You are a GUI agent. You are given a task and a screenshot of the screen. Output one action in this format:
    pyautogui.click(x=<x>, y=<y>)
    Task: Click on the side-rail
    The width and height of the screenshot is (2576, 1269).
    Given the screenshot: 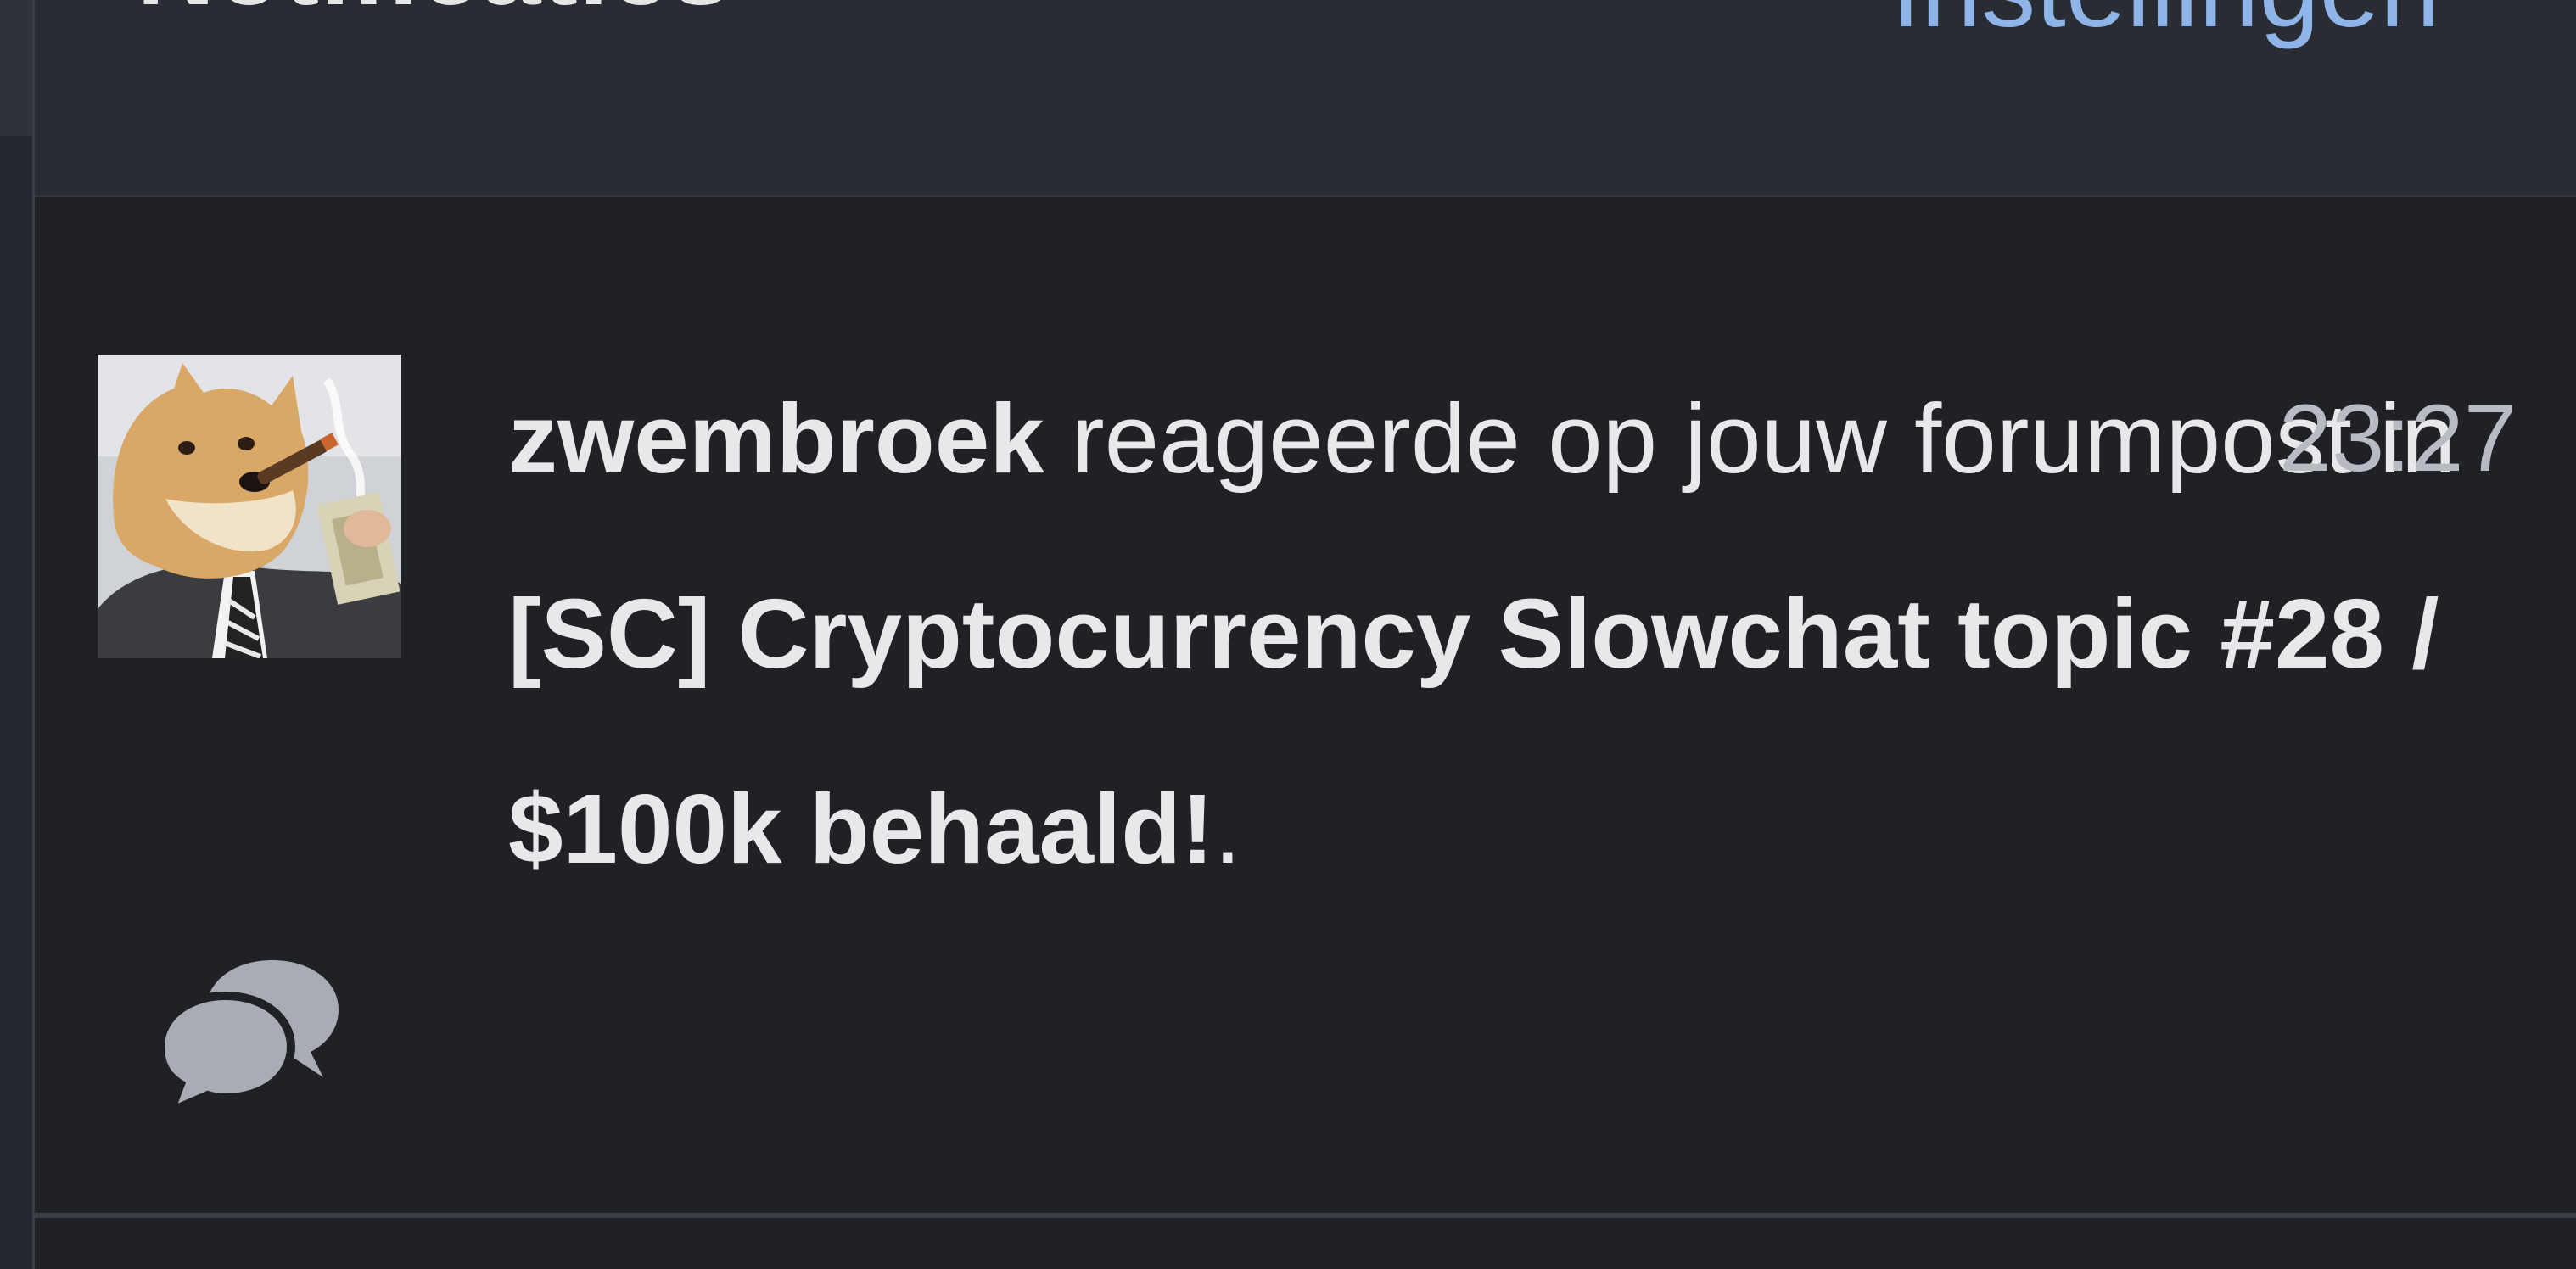 What is the action you would take?
    pyautogui.click(x=16, y=634)
    